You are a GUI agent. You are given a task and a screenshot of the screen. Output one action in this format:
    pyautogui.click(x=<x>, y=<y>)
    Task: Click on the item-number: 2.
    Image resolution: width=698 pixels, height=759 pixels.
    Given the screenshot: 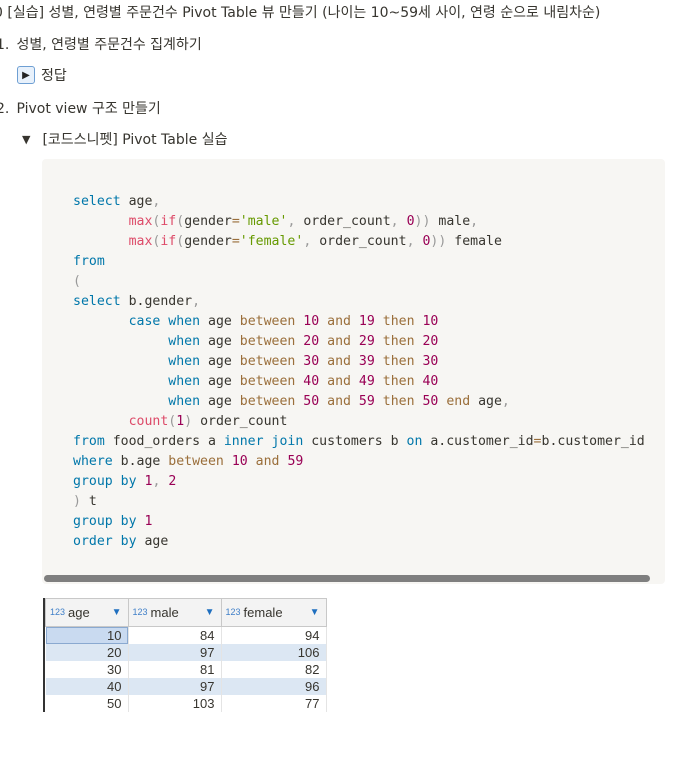 What is the action you would take?
    pyautogui.click(x=5, y=109)
    